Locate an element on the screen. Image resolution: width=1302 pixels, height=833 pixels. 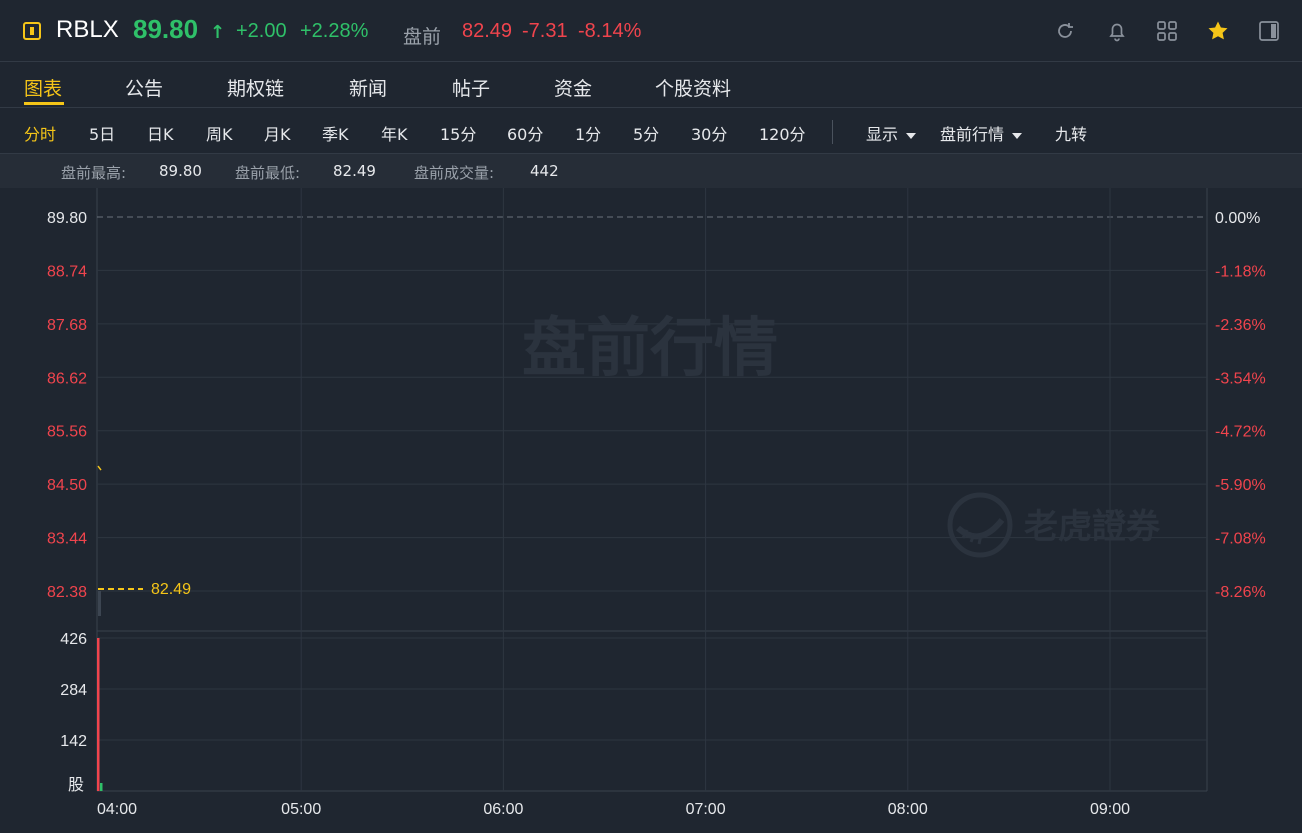
volume-tick-label: 142 is located at coordinates (73, 741).